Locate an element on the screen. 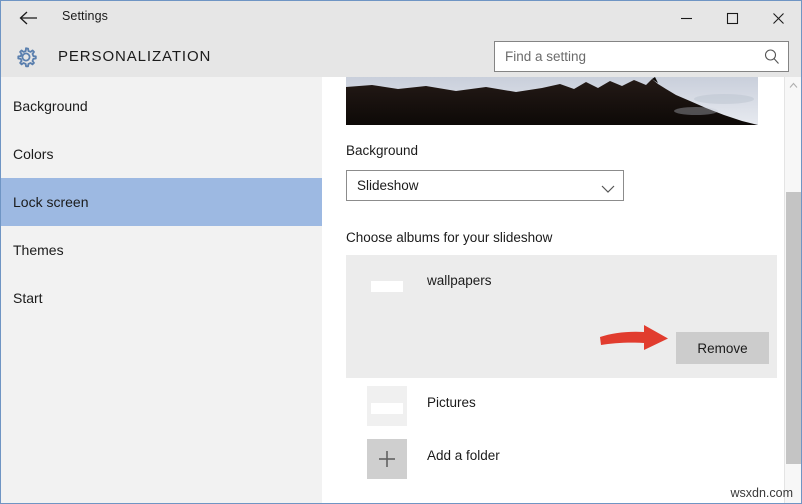 This screenshot has height=504, width=802. sidebar-item-themes: Themes is located at coordinates (161, 250).